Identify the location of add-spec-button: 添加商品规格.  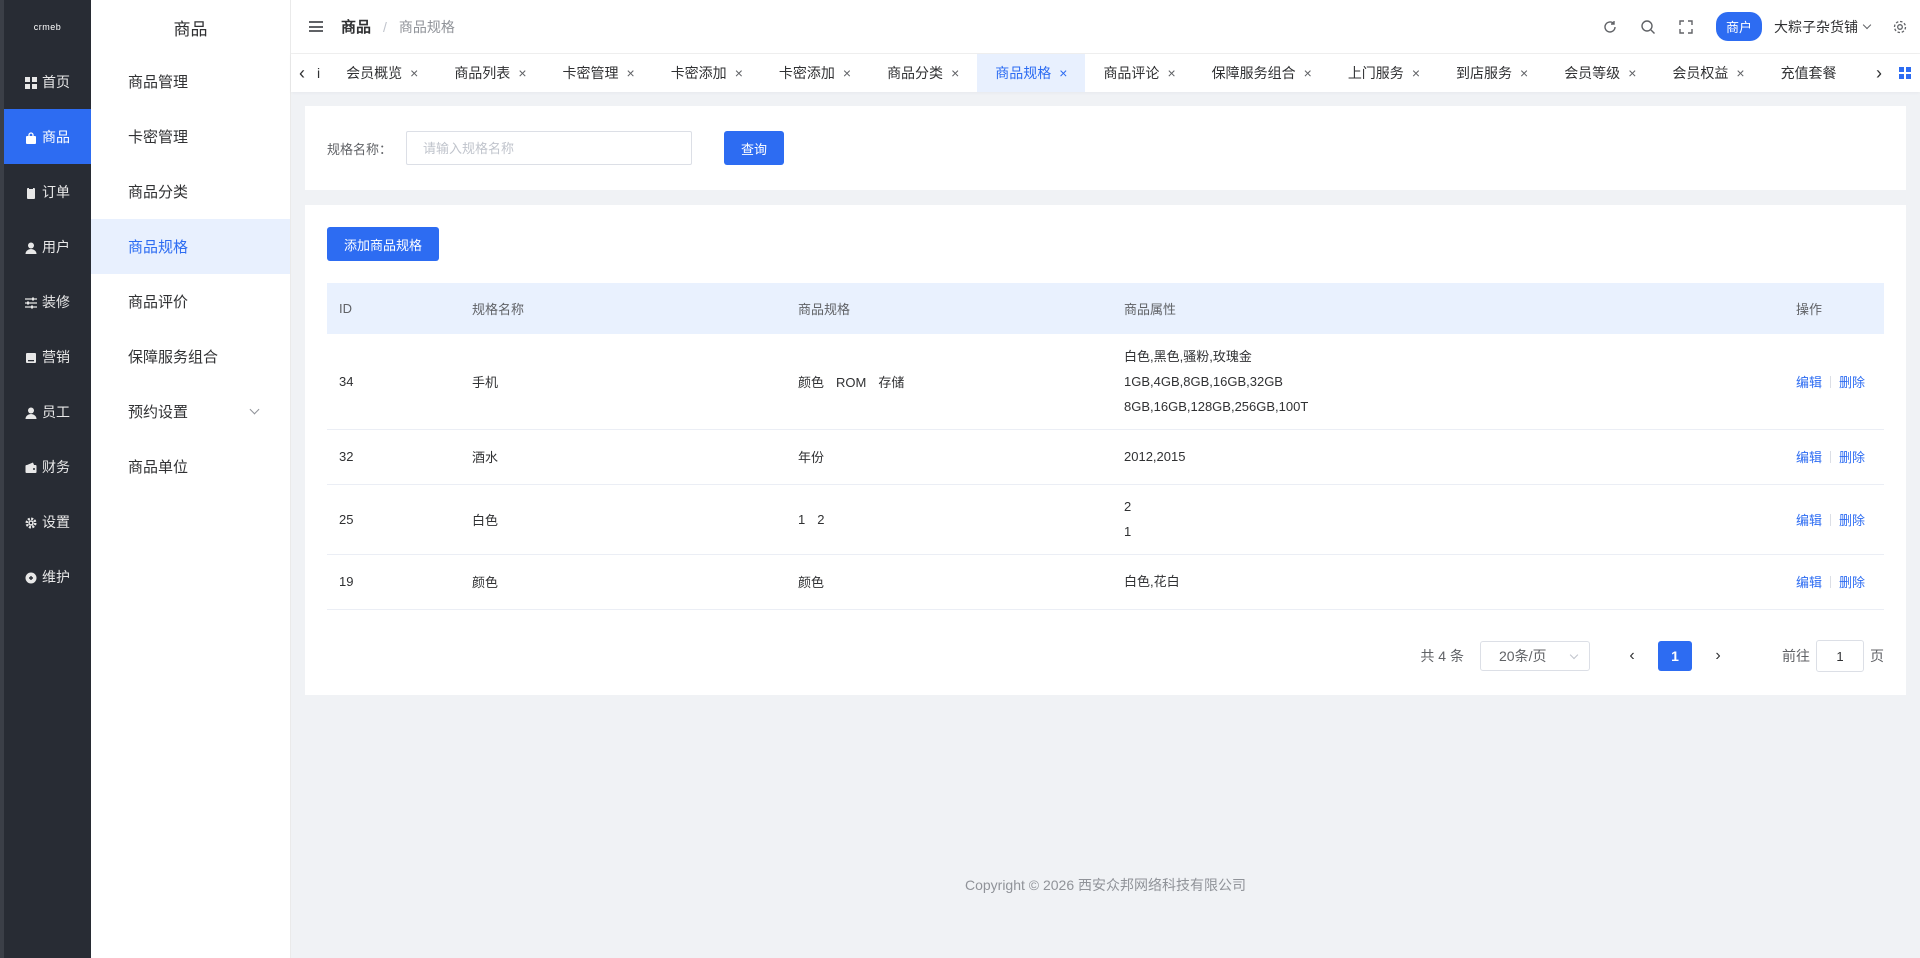
(383, 244).